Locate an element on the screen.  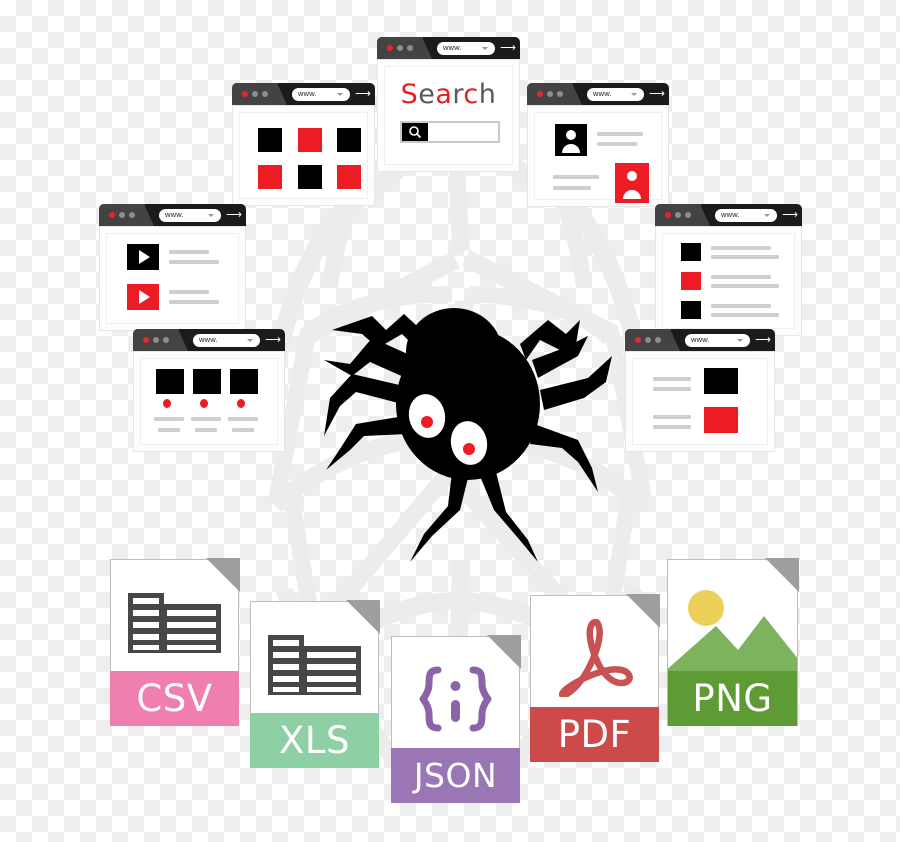
article-list-window: www. ⟶ is located at coordinates (728, 270).